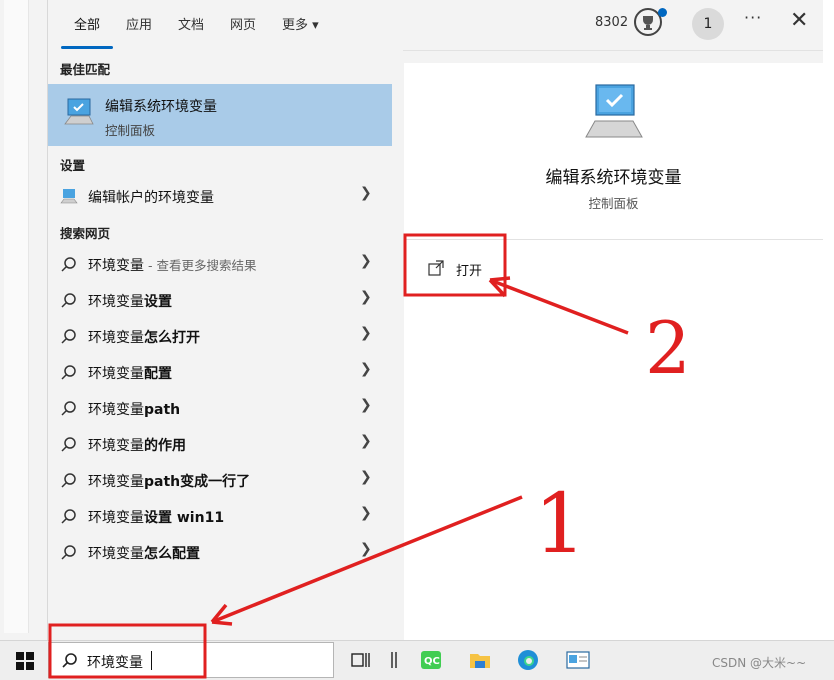  Describe the element at coordinates (156, 517) in the screenshot. I see `web-result-label: 环境变量设置 win11` at that location.